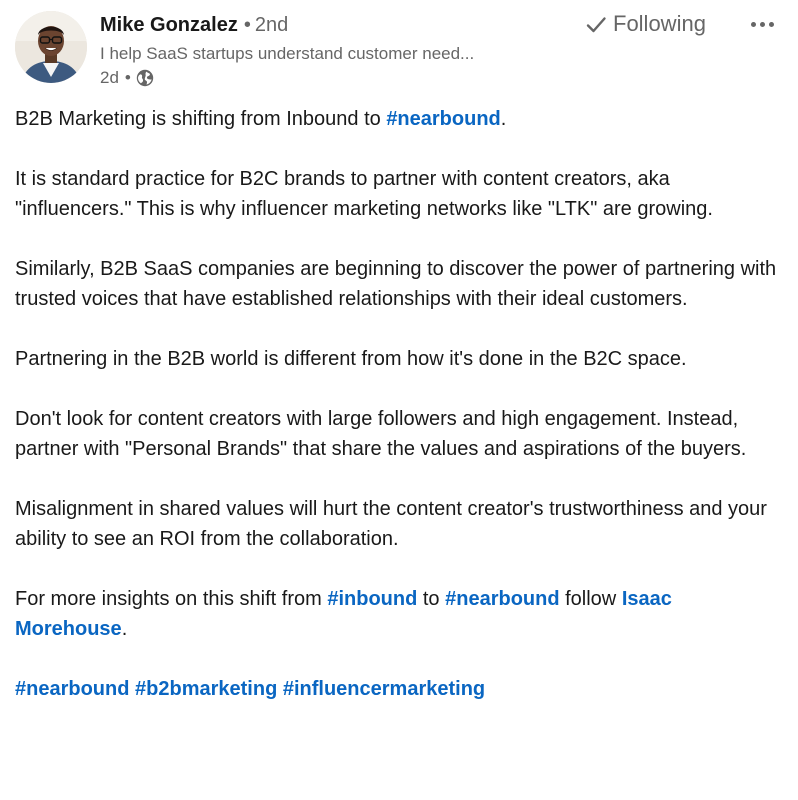 Image resolution: width=798 pixels, height=800 pixels. What do you see at coordinates (171, 599) in the screenshot?
I see `post-text-span: For more insights on this shift from` at bounding box center [171, 599].